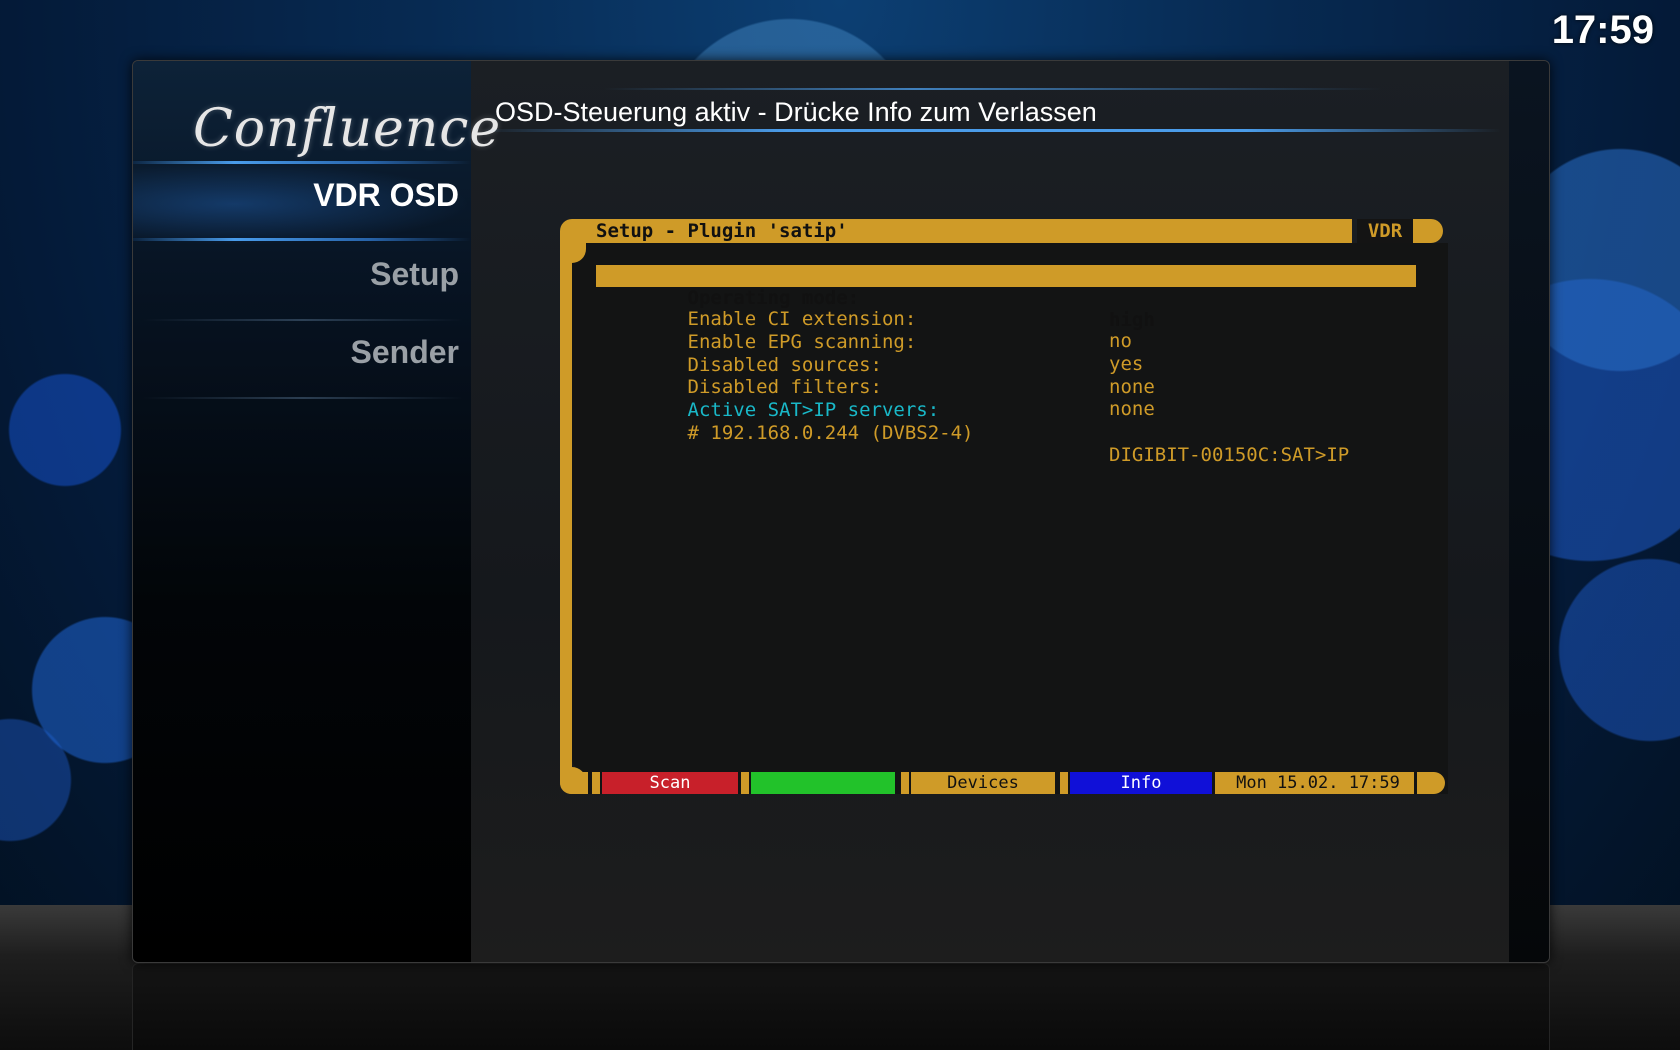 The height and width of the screenshot is (1050, 1680). I want to click on right-strip, so click(1529, 511).